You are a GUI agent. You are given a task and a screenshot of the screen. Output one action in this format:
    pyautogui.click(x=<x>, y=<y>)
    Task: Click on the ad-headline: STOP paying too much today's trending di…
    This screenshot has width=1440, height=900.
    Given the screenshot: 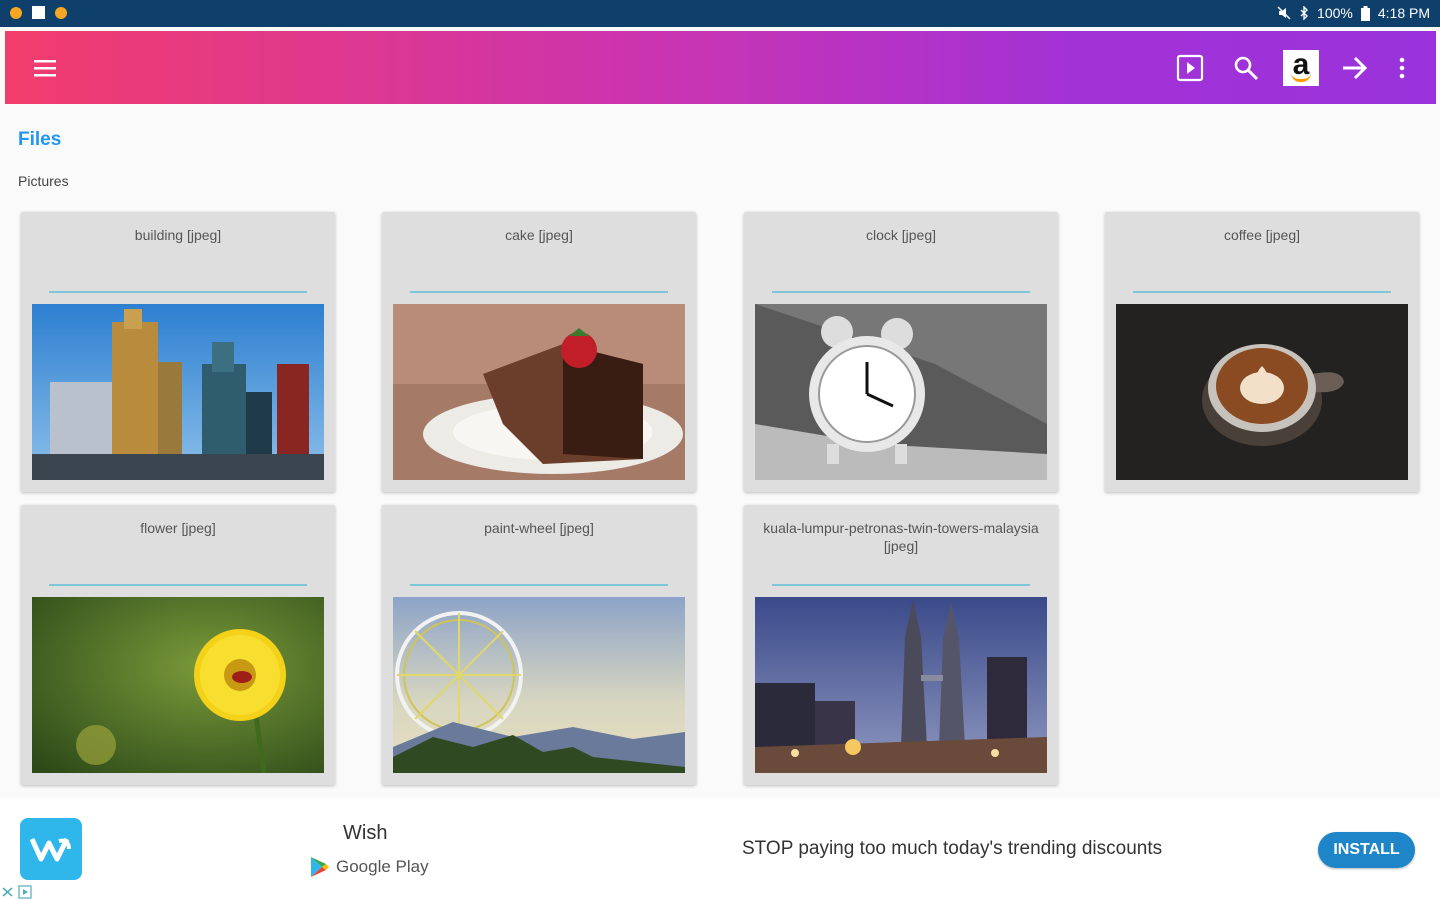 What is the action you would take?
    pyautogui.click(x=952, y=848)
    